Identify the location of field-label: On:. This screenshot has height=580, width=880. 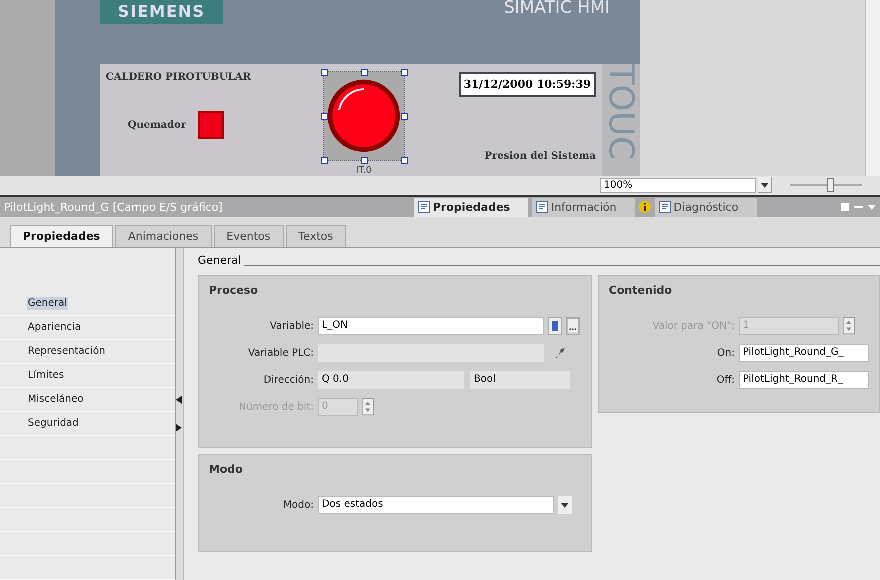
(725, 353).